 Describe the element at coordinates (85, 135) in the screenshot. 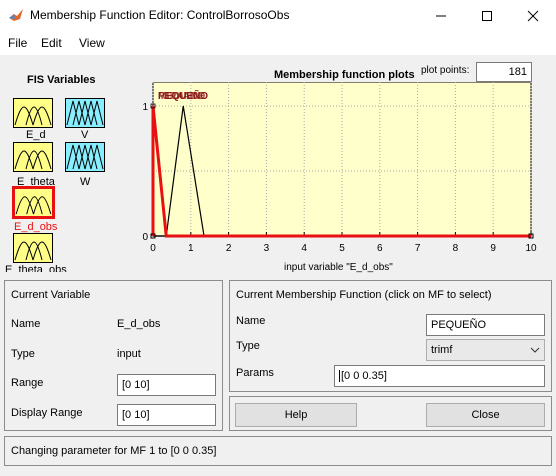

I see `variable-label-v: V` at that location.